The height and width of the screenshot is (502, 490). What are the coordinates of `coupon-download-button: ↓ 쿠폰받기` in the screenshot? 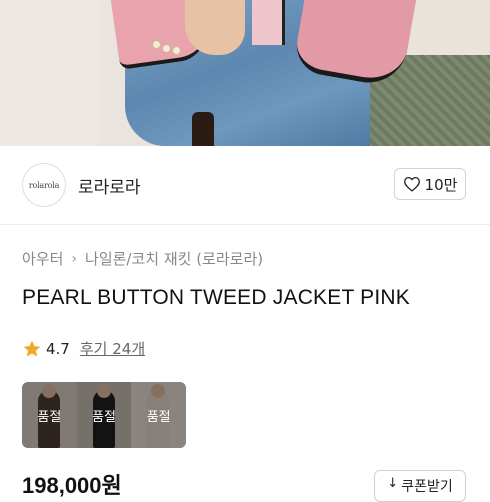 It's located at (420, 486).